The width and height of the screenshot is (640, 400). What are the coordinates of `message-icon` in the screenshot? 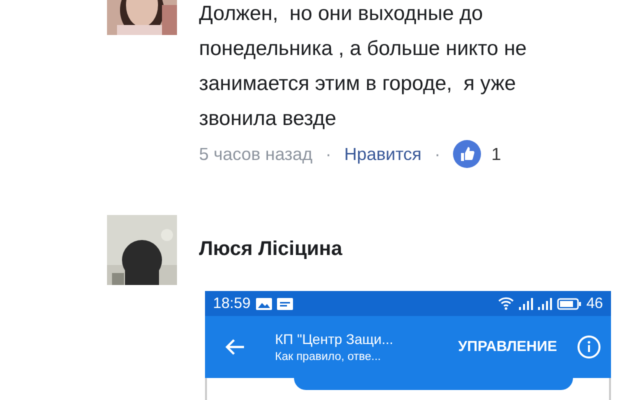 It's located at (284, 304).